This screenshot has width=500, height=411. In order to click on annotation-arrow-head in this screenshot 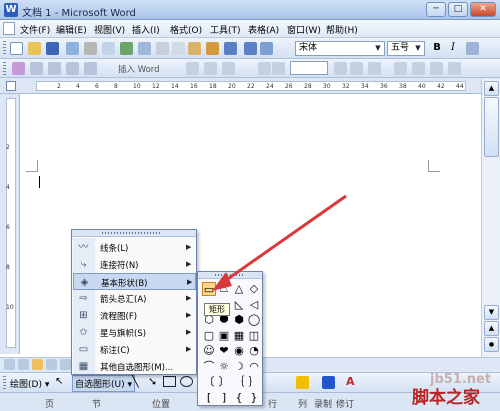, I will do `click(222, 281)`.